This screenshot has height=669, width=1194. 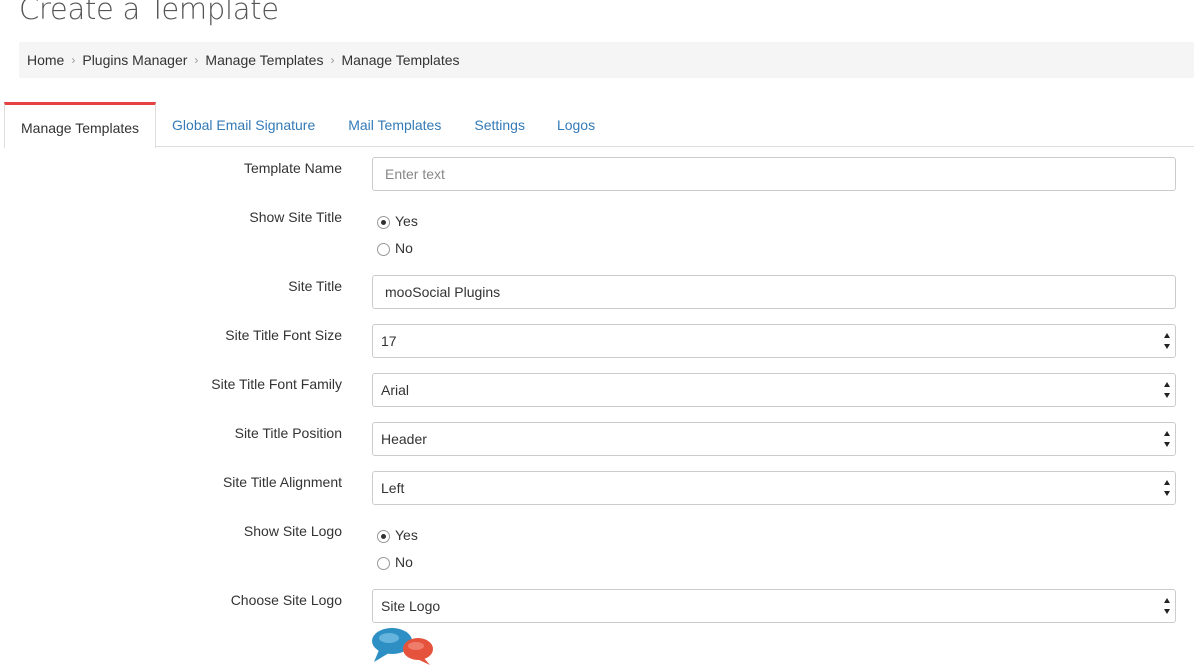 I want to click on template-name-input: Enter text, so click(x=774, y=174).